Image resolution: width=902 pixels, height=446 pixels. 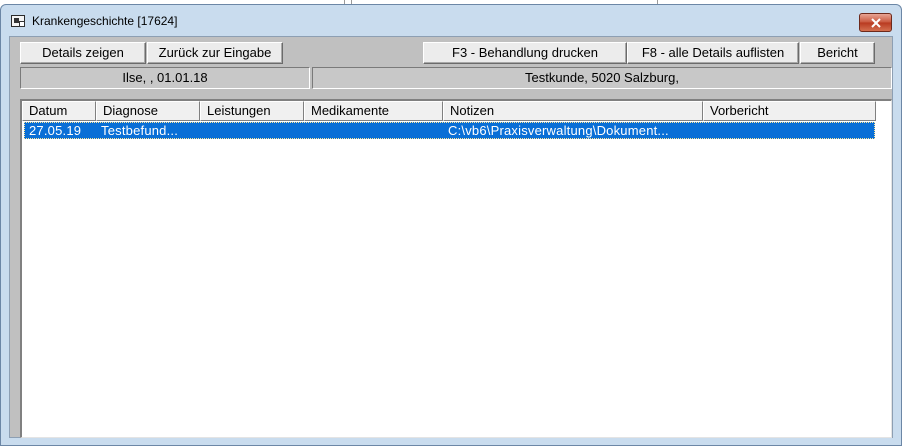 What do you see at coordinates (451, 20) in the screenshot?
I see `title-bar: Krankengeschichte [17624]` at bounding box center [451, 20].